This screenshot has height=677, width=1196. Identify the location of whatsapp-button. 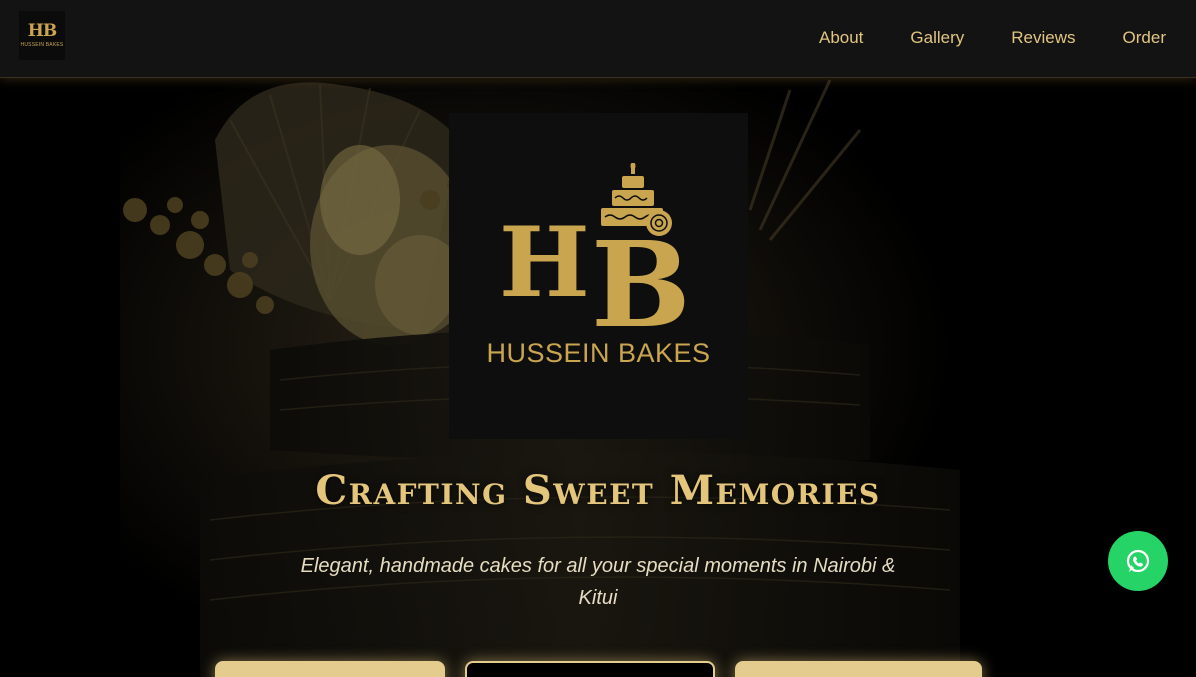
(1138, 561).